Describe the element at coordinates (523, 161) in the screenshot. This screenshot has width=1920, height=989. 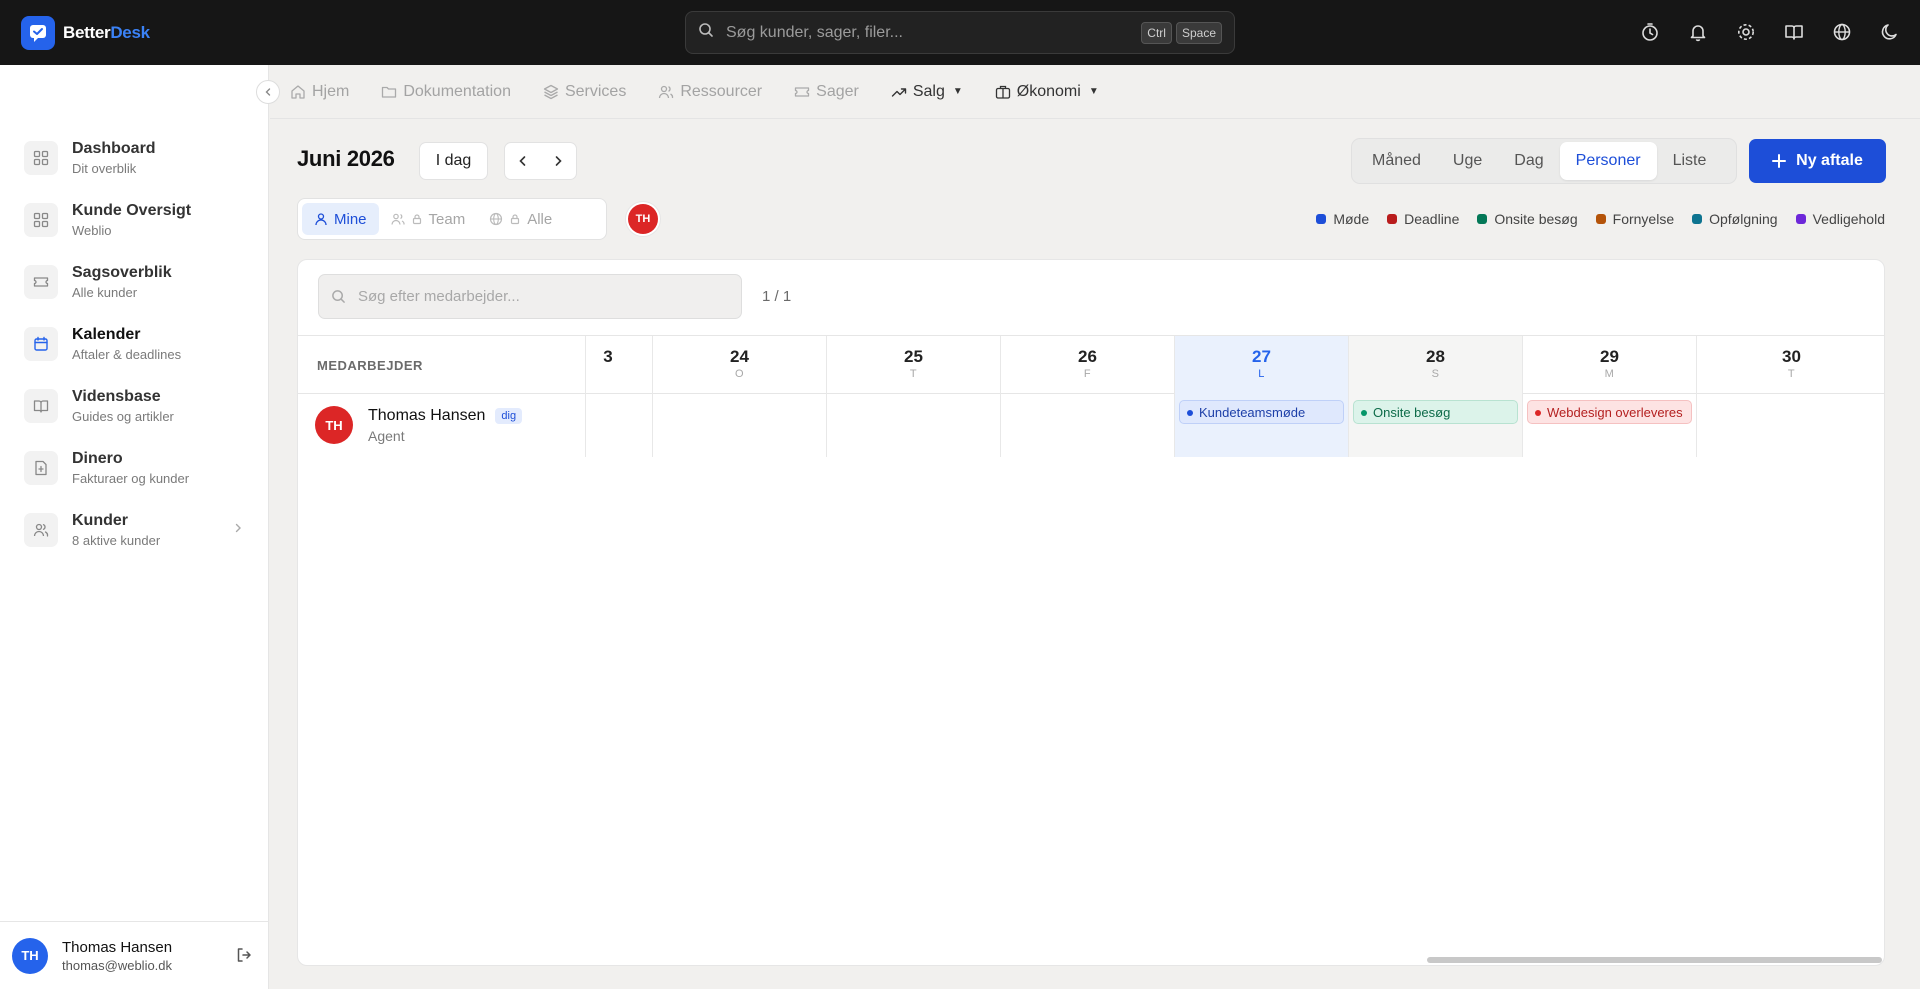
I see `previous-button` at that location.